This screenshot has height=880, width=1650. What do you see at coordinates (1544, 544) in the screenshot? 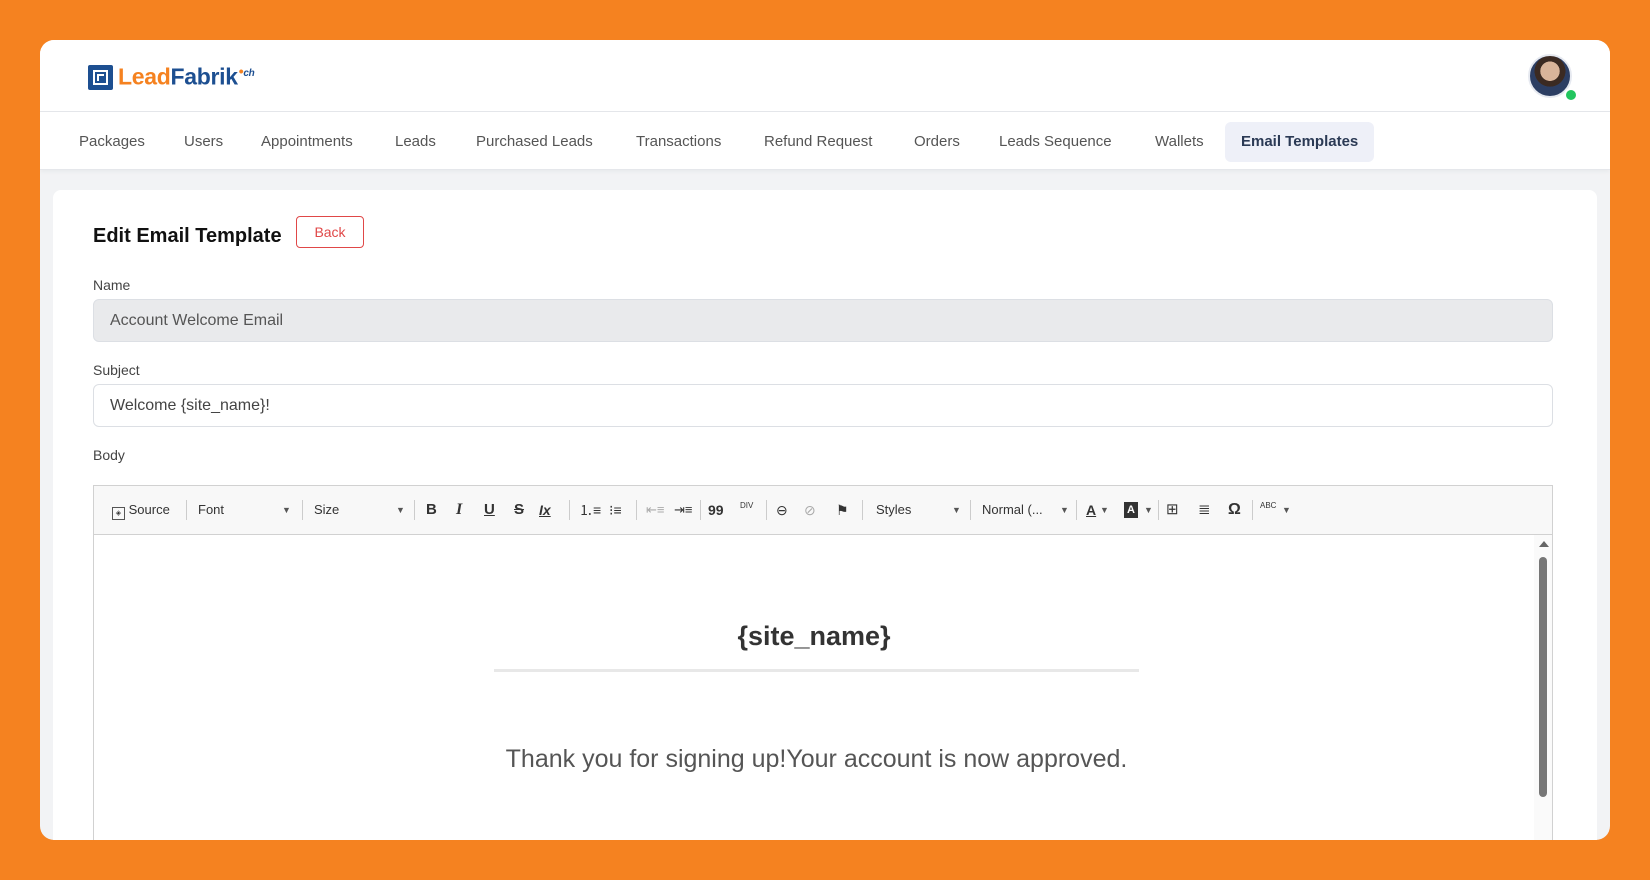
I see `scroll-up-arrow-icon` at bounding box center [1544, 544].